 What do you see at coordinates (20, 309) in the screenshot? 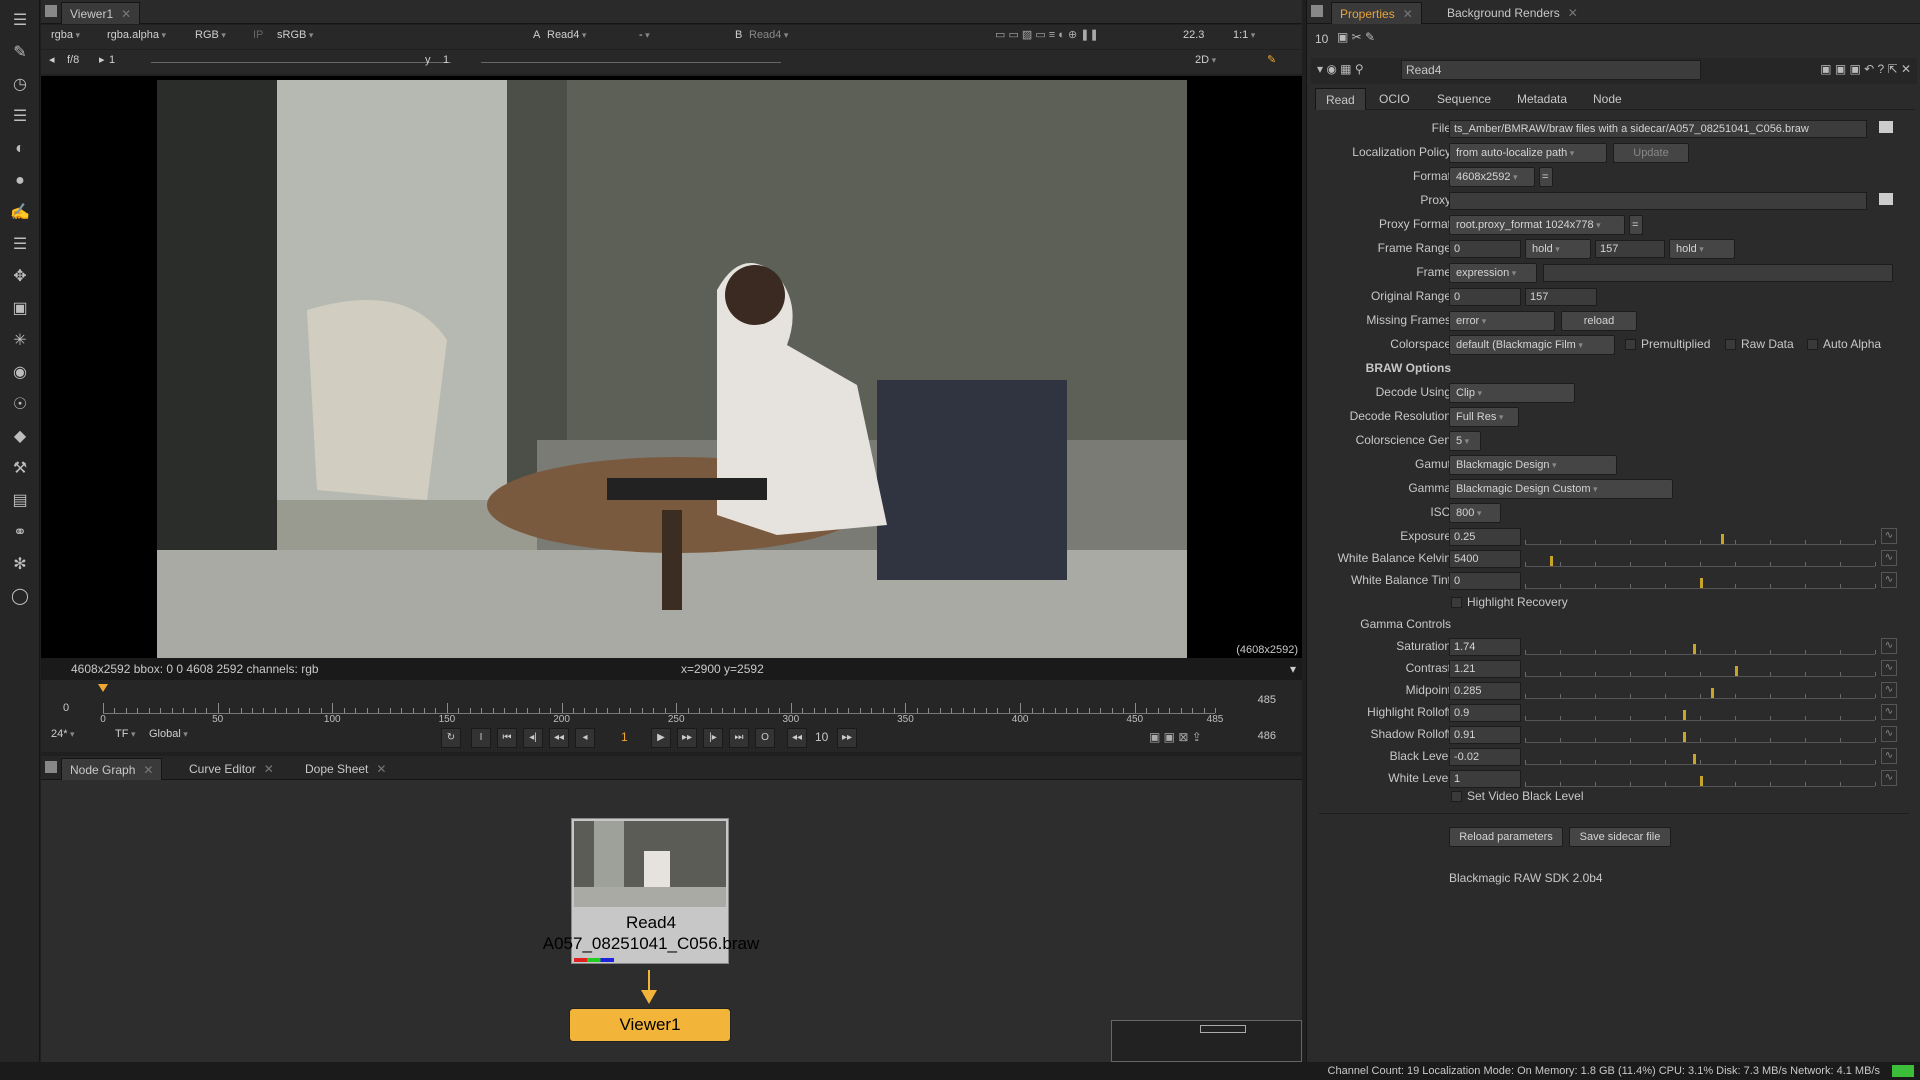
I see `3d-icon: ▣` at bounding box center [20, 309].